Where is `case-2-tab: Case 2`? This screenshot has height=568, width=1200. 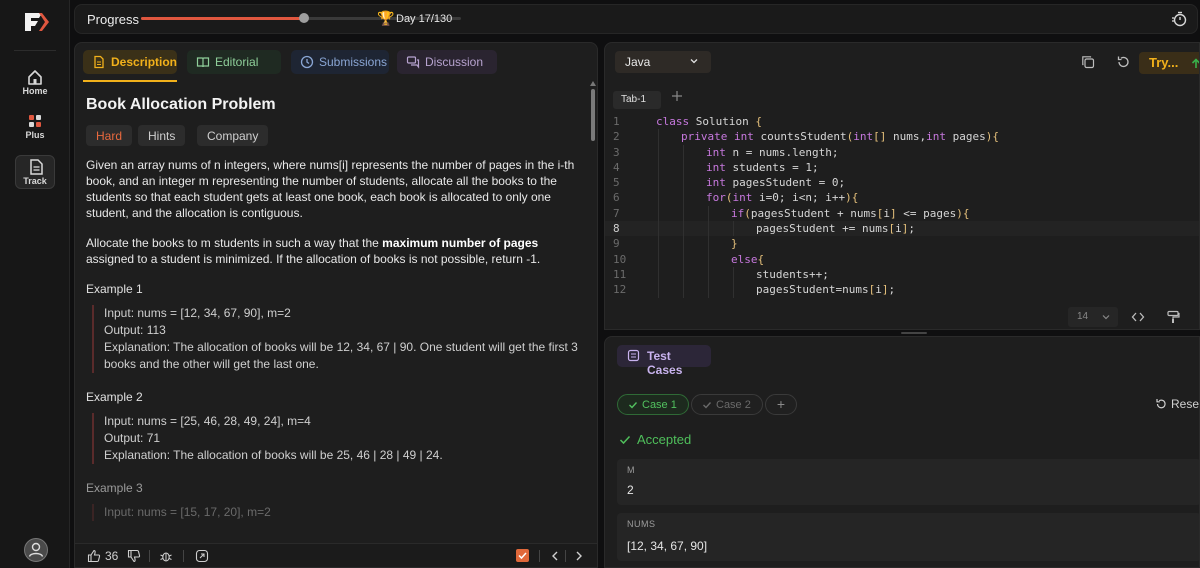
case-2-tab: Case 2 is located at coordinates (727, 404).